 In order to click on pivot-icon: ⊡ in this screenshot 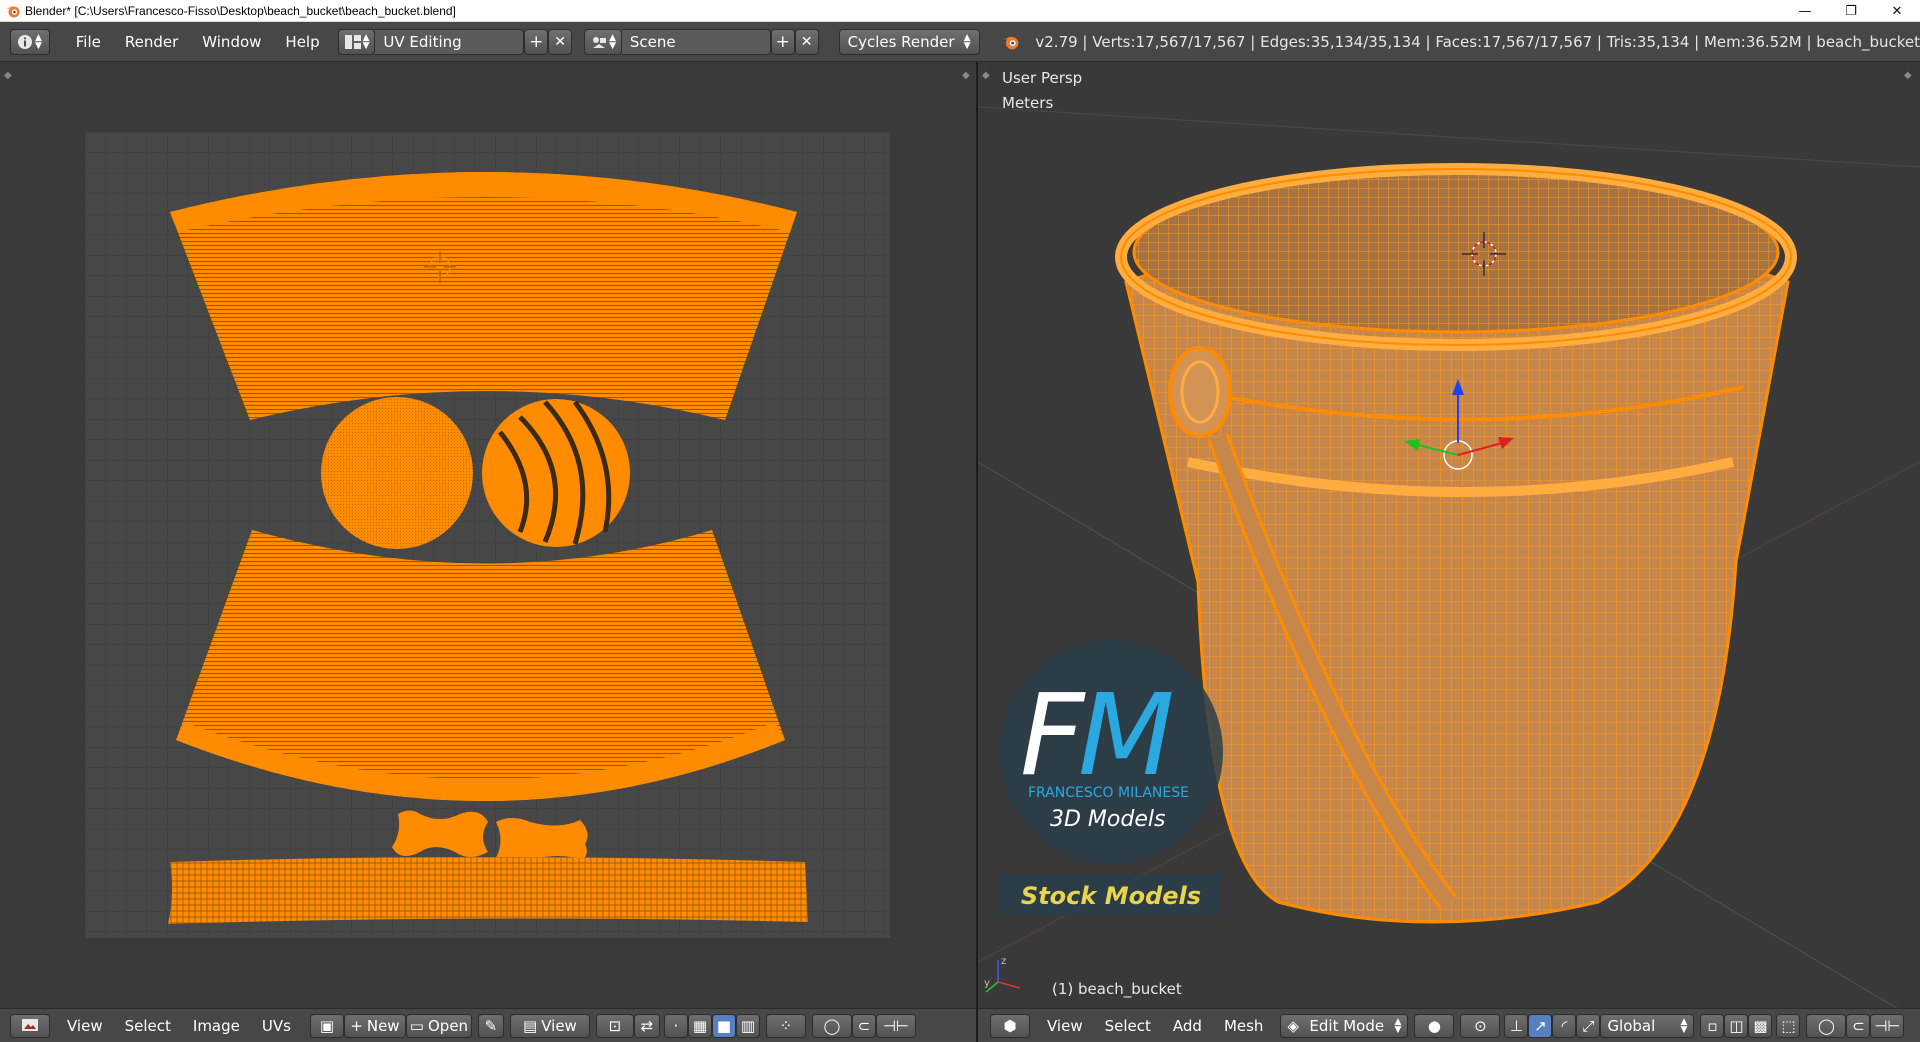, I will do `click(615, 1025)`.